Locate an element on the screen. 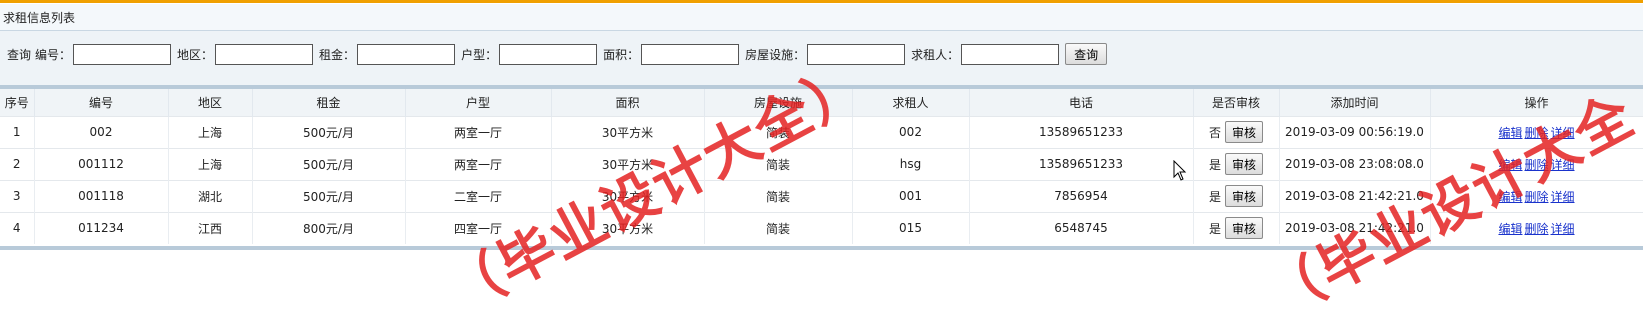 This screenshot has height=334, width=1643. cell-code: 001112 is located at coordinates (101, 164).